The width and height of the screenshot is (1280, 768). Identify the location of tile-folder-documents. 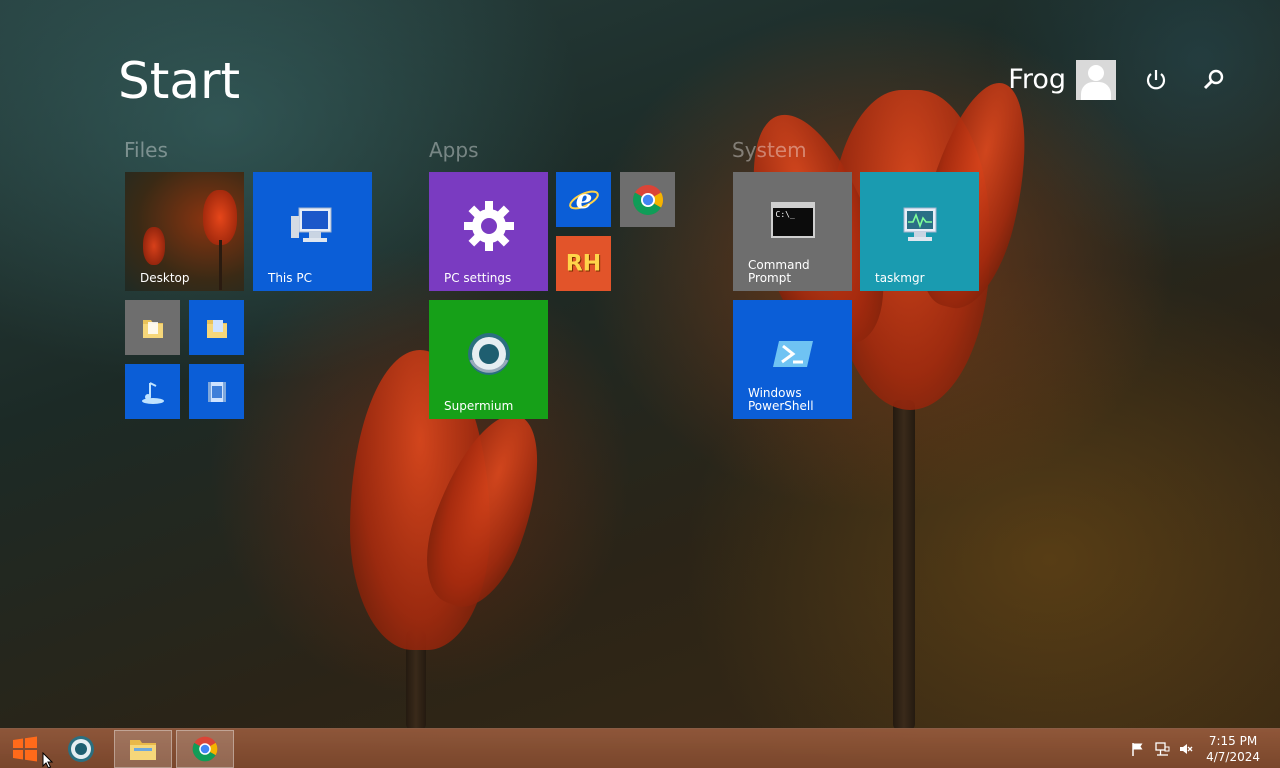
(152, 327).